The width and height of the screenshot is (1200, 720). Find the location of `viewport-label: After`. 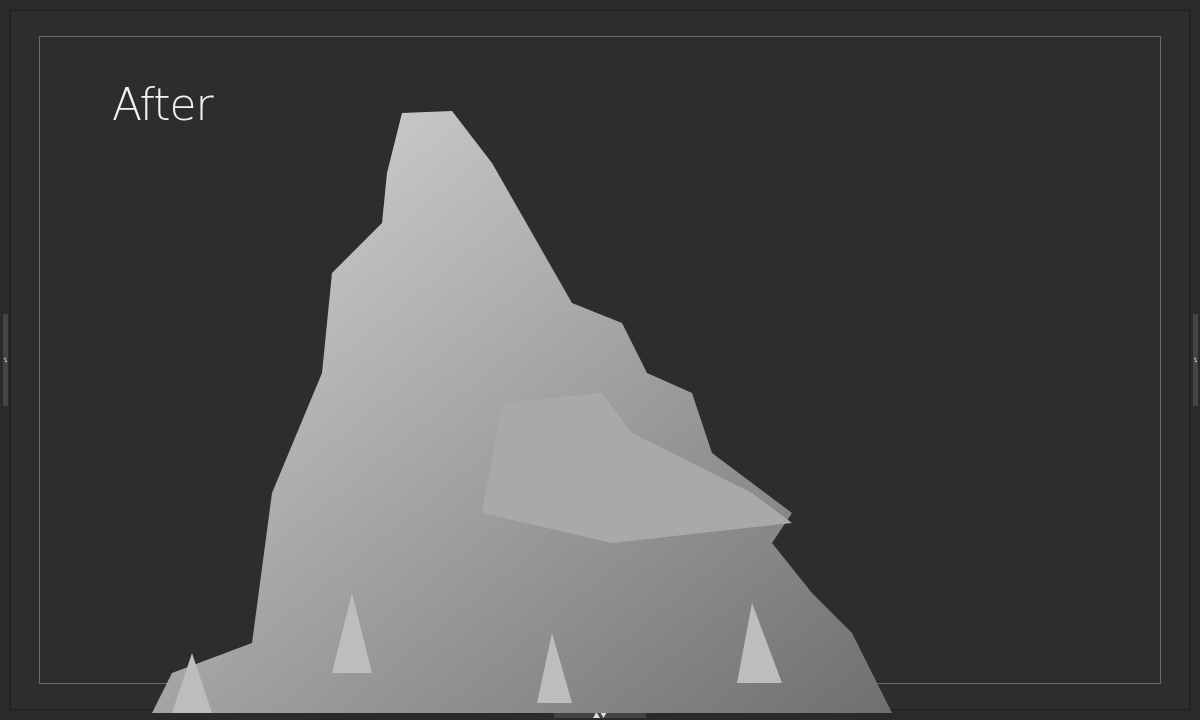

viewport-label: After is located at coordinates (162, 104).